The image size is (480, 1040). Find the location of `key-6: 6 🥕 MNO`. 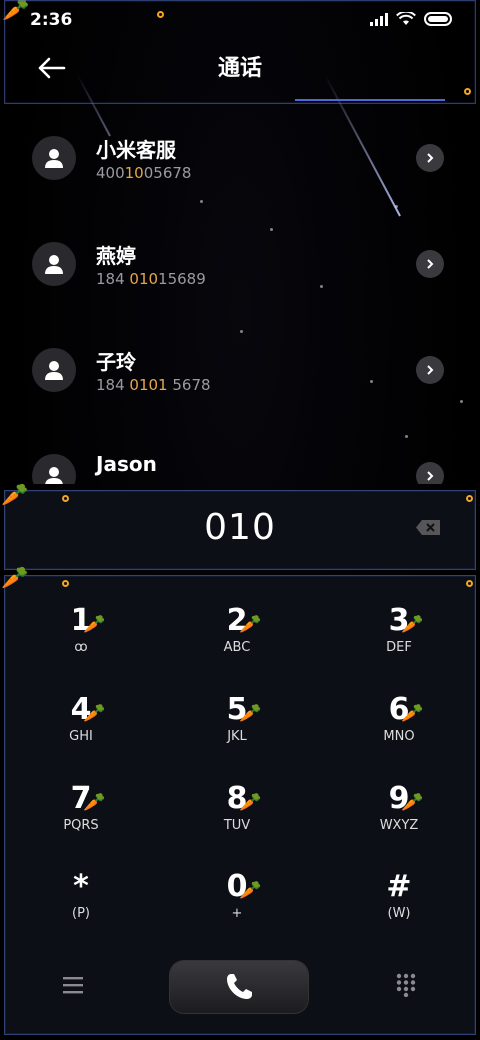

key-6: 6 🥕 MNO is located at coordinates (399, 705).